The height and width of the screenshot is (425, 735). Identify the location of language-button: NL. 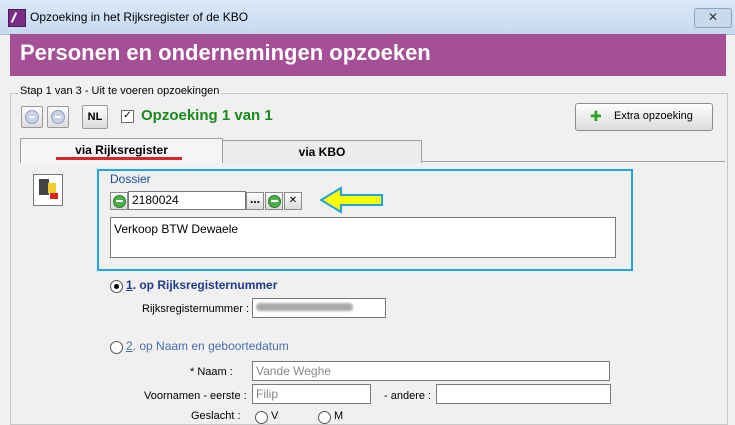
(95, 117).